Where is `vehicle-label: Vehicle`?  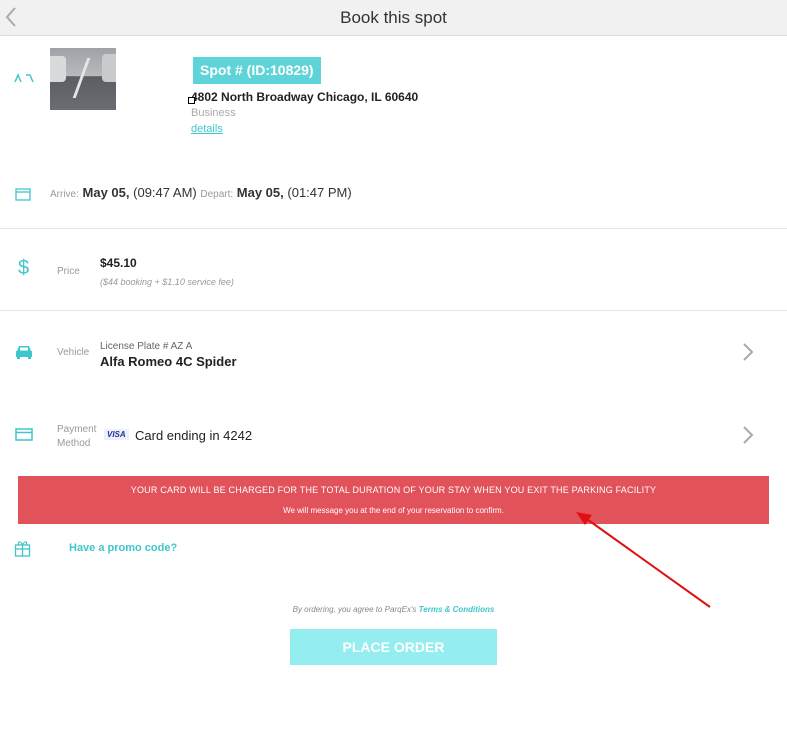 vehicle-label: Vehicle is located at coordinates (73, 352).